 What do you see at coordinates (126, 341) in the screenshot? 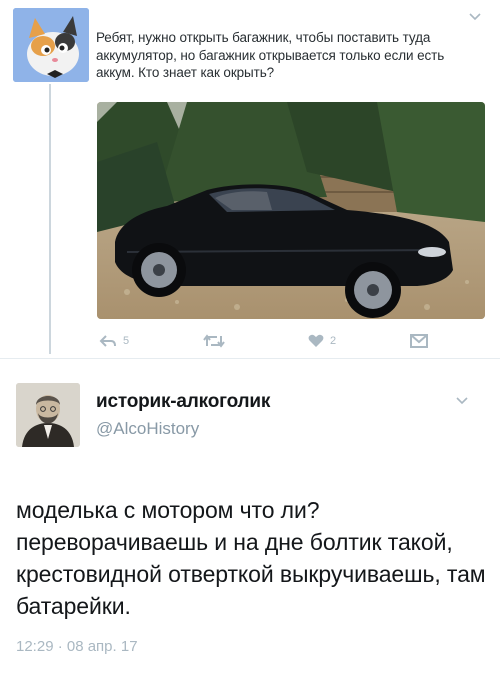
I see `reply-count: 5` at bounding box center [126, 341].